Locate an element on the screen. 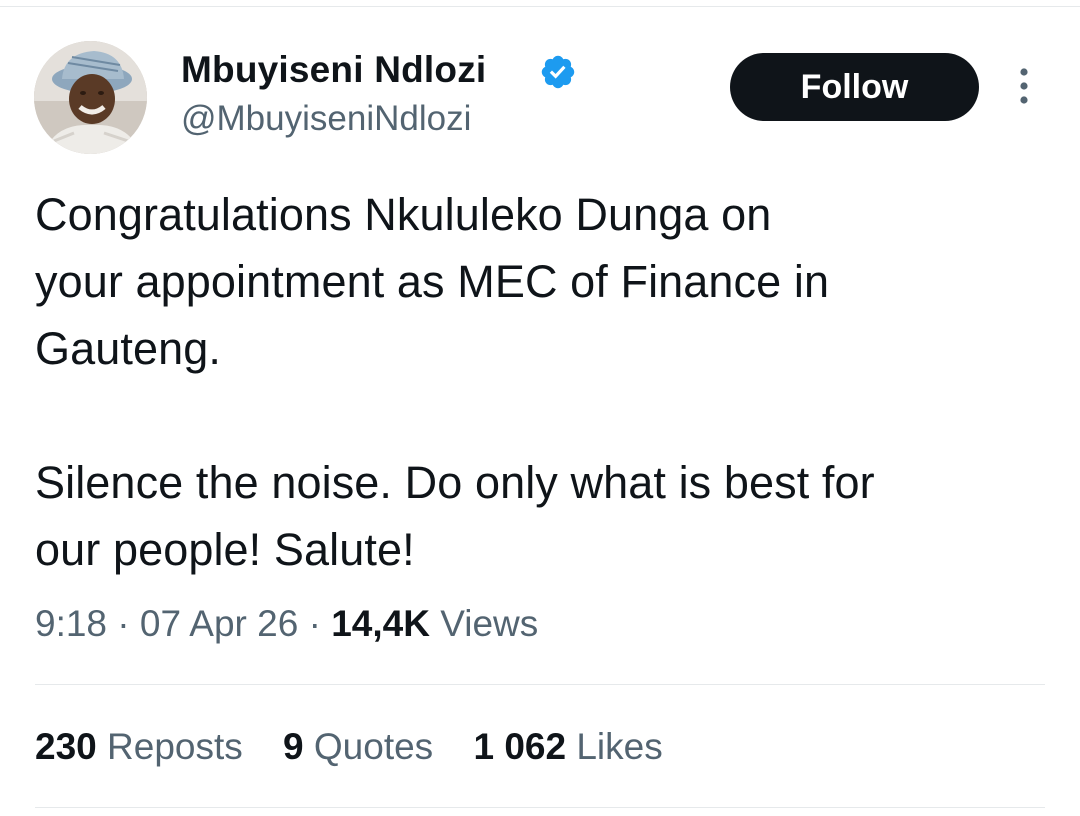  tweet-time: 9:18 is located at coordinates (71, 623).